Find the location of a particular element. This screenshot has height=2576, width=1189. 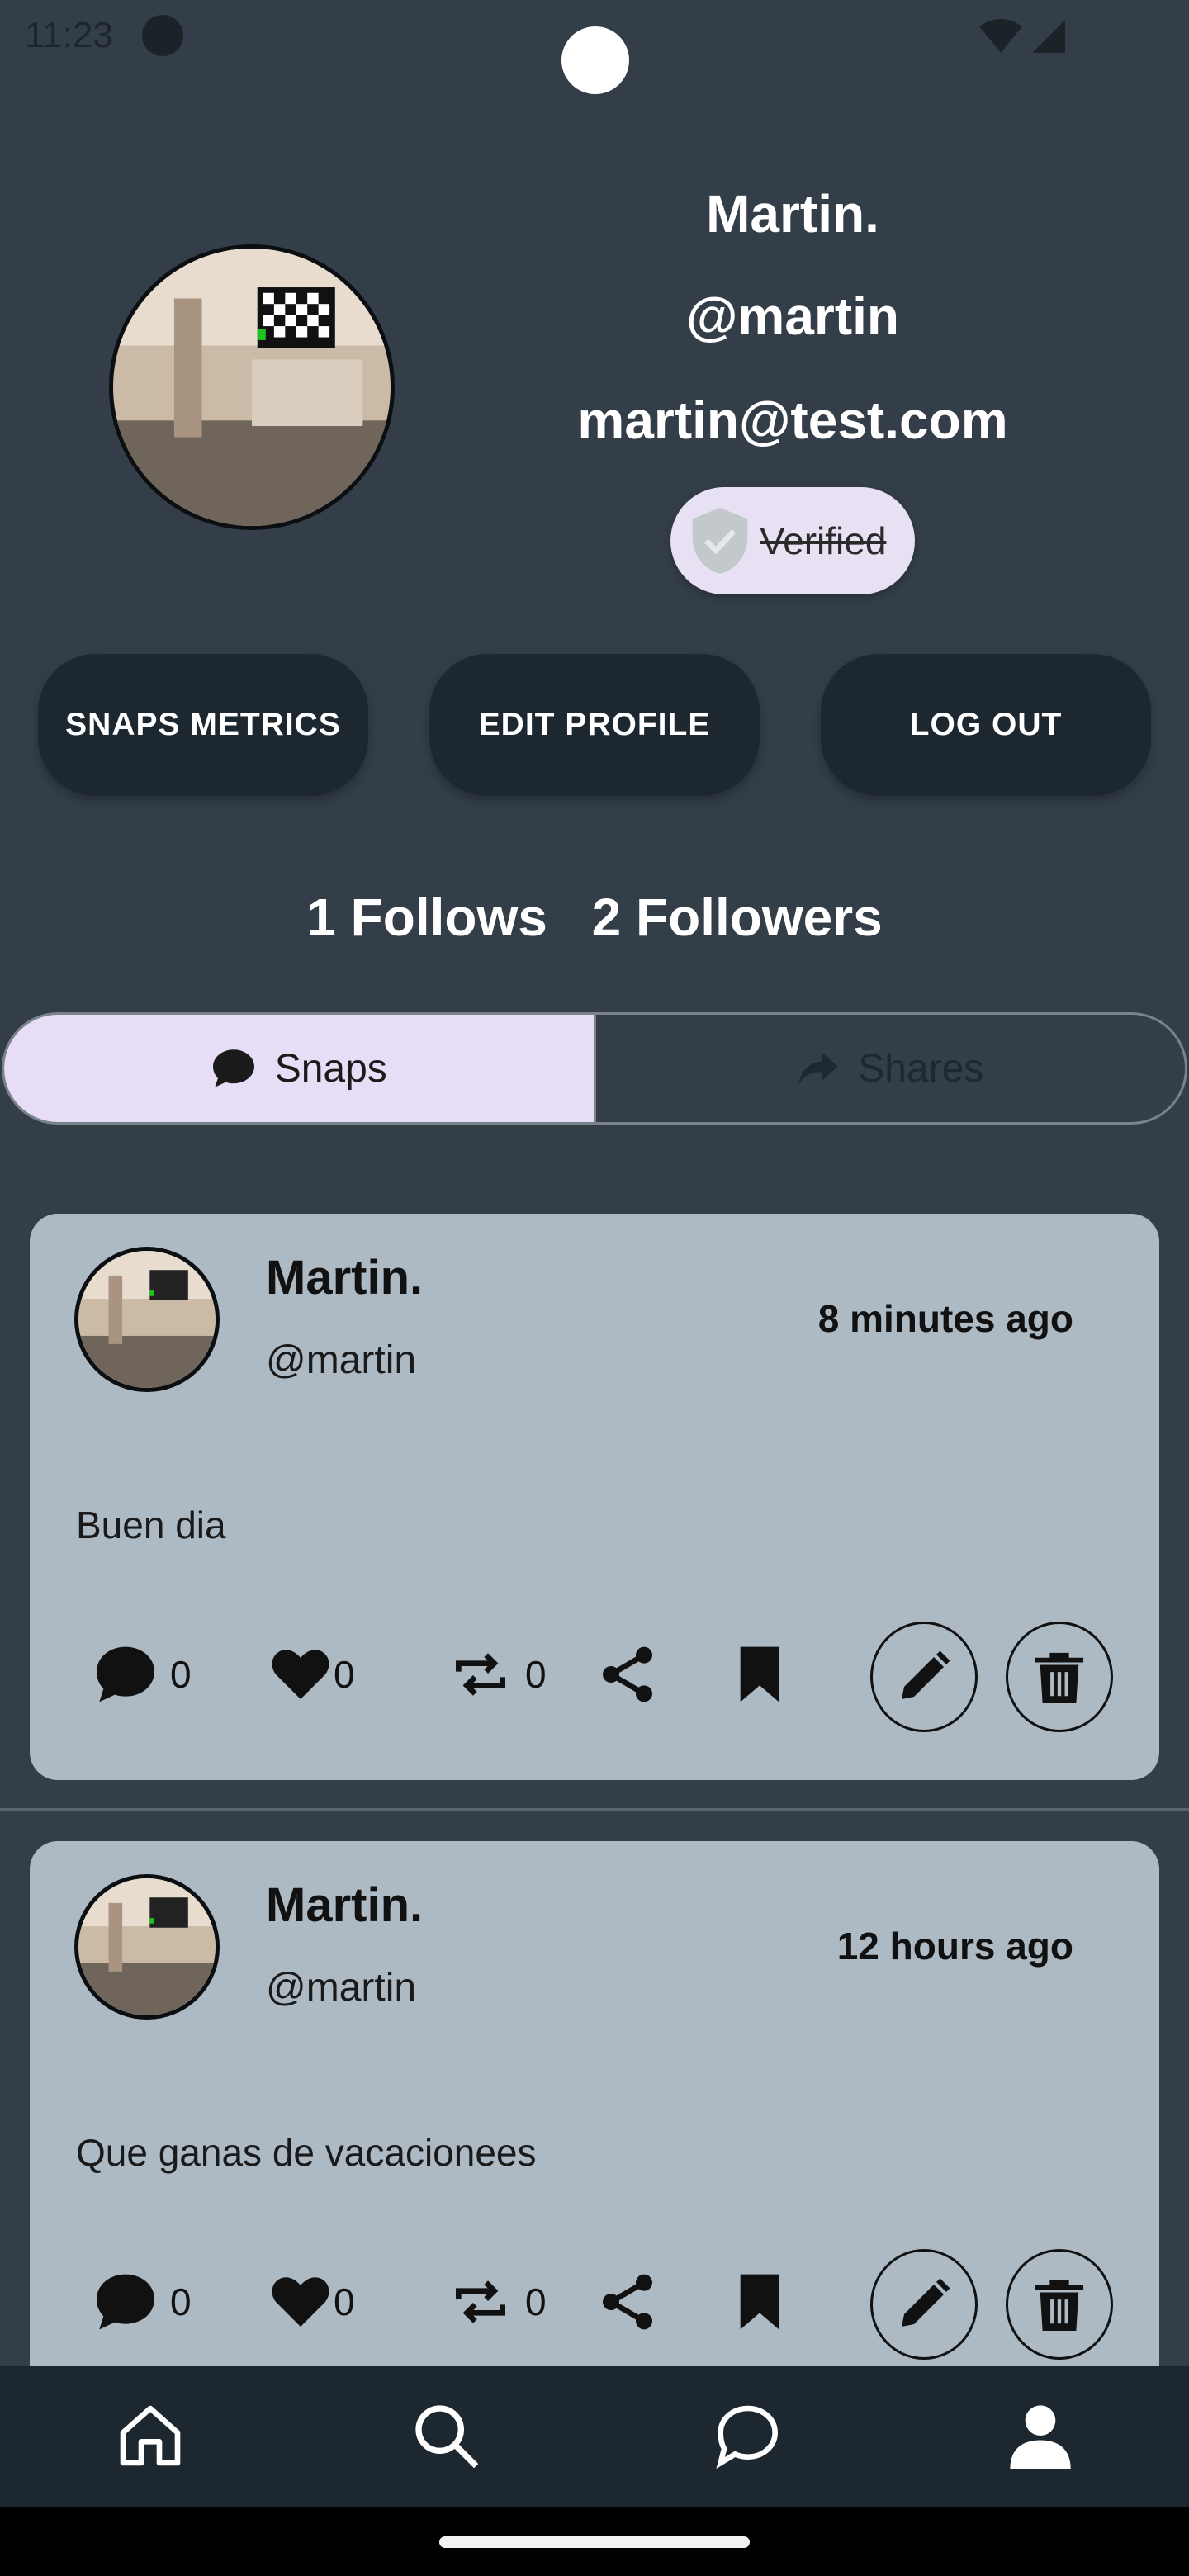

feed-divider is located at coordinates (594, 1809).